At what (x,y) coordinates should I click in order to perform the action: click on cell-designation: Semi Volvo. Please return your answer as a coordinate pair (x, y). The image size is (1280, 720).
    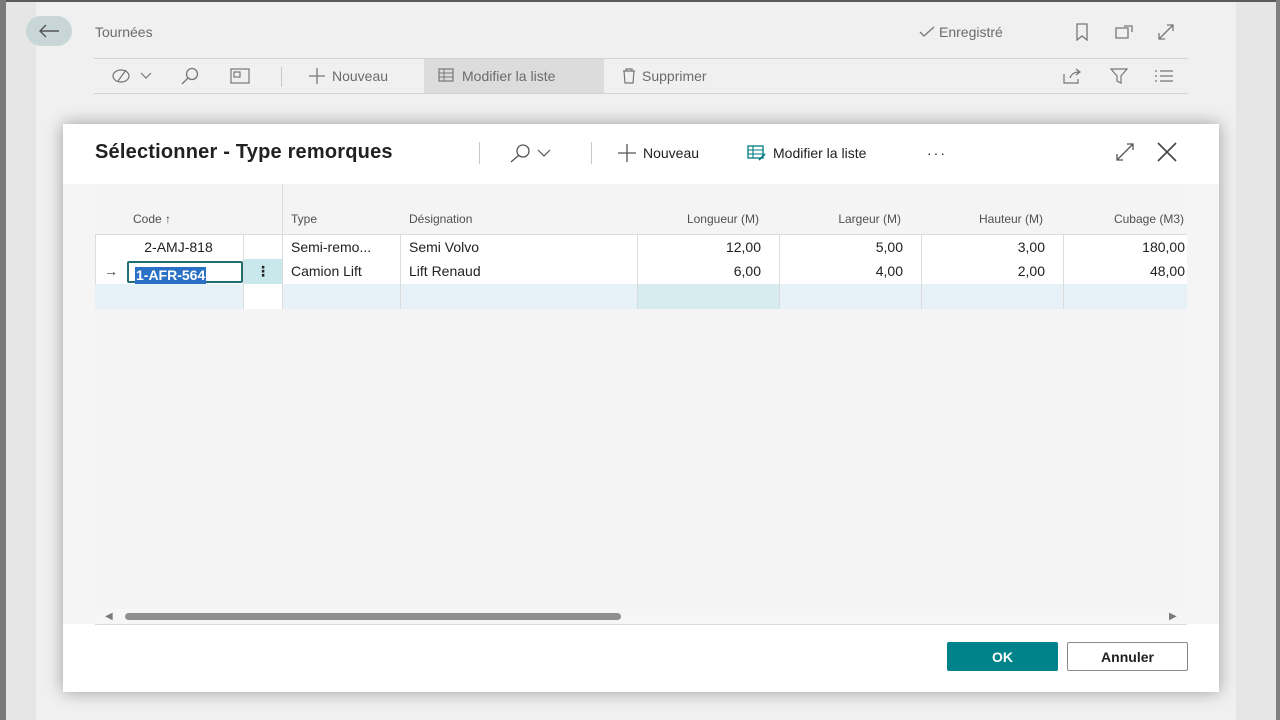
    Looking at the image, I should click on (519, 247).